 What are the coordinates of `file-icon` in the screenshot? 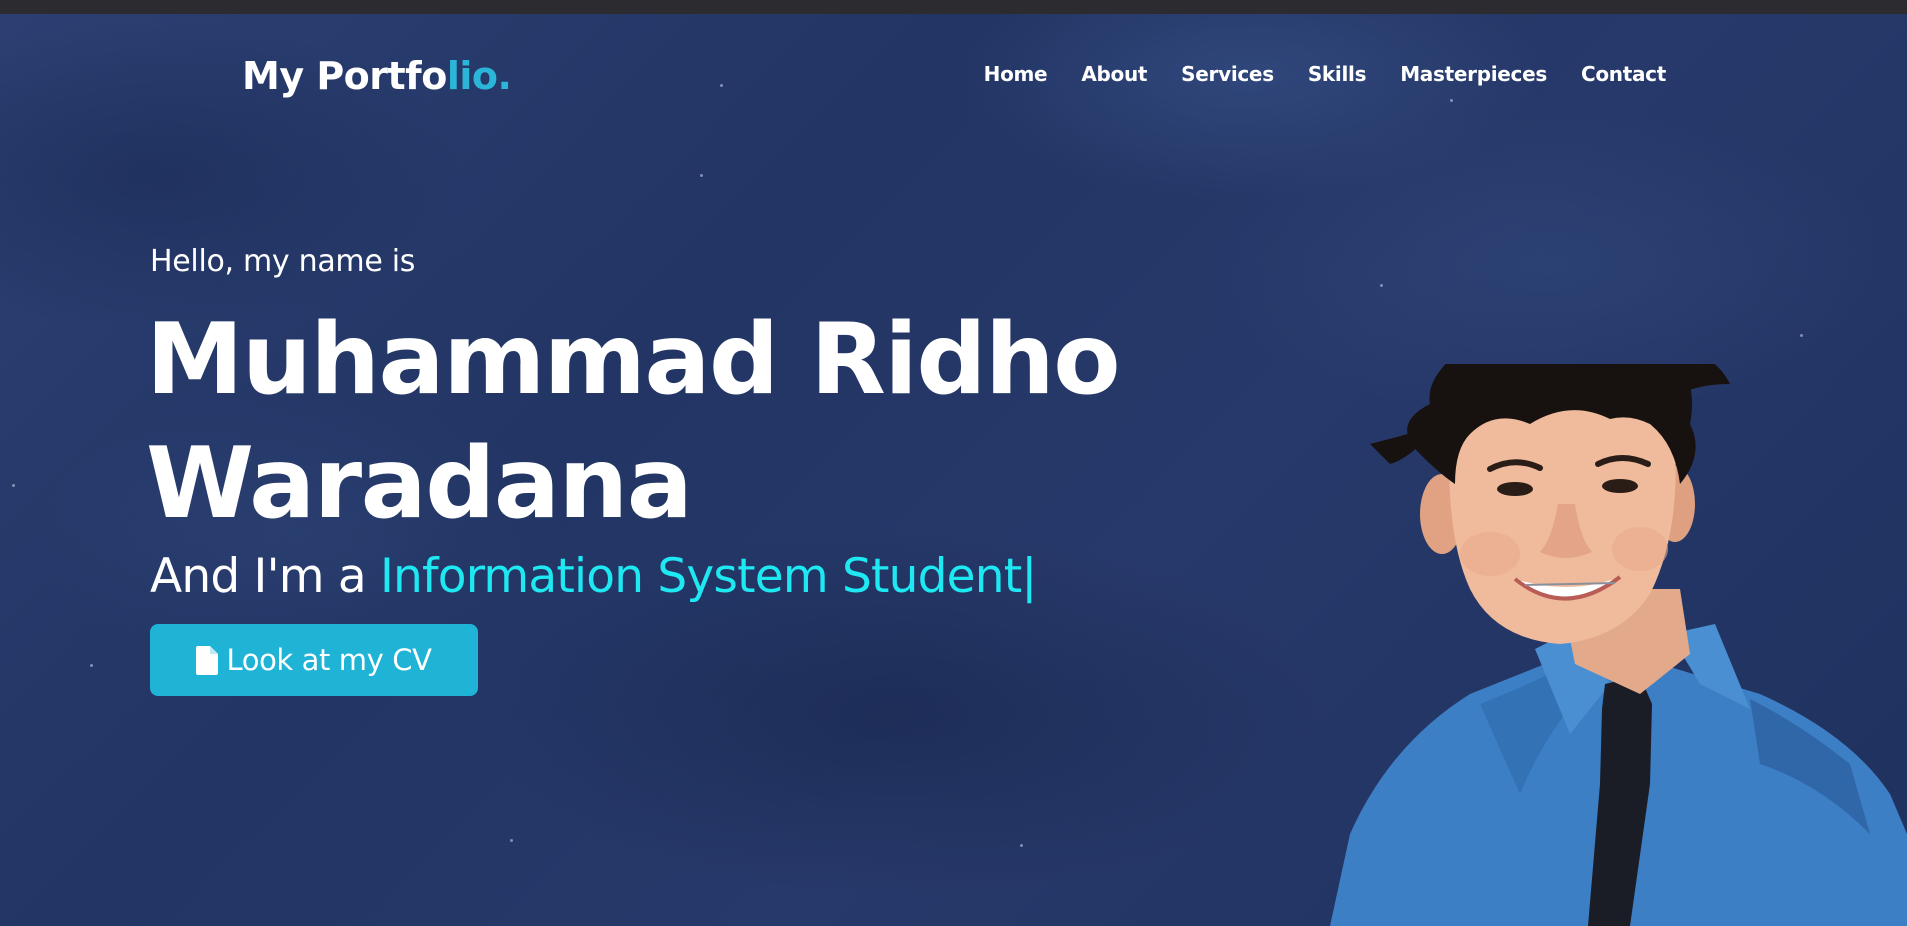 It's located at (207, 660).